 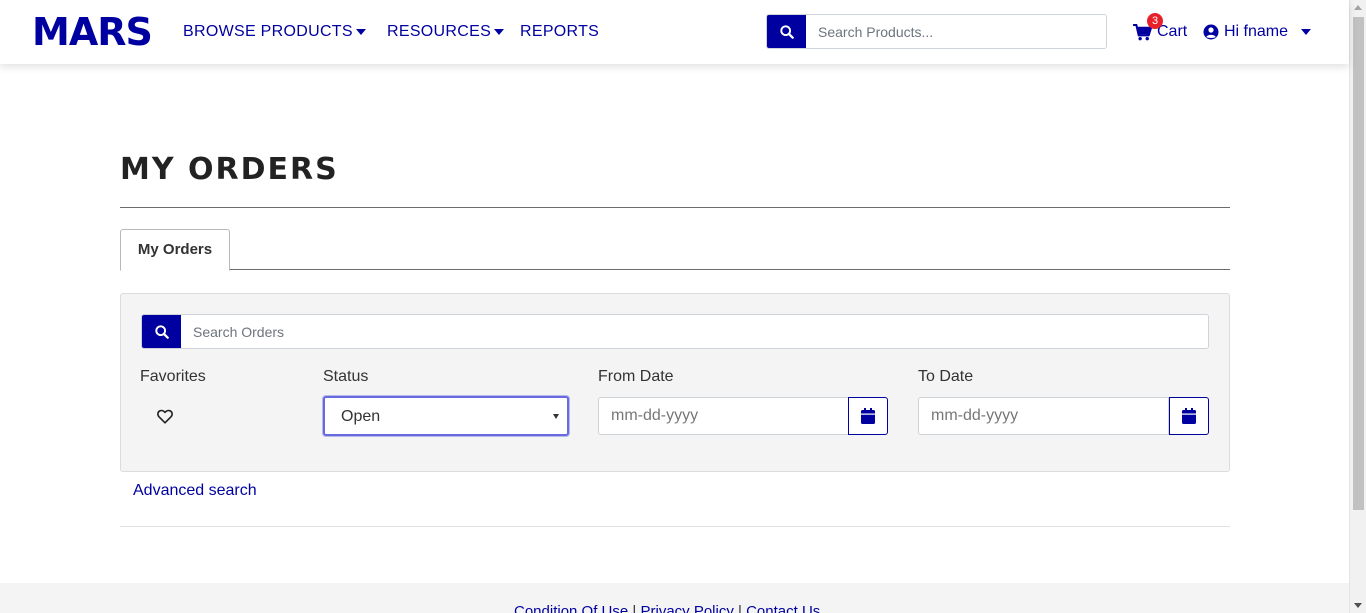 I want to click on page-scrollbar, so click(x=1357, y=306).